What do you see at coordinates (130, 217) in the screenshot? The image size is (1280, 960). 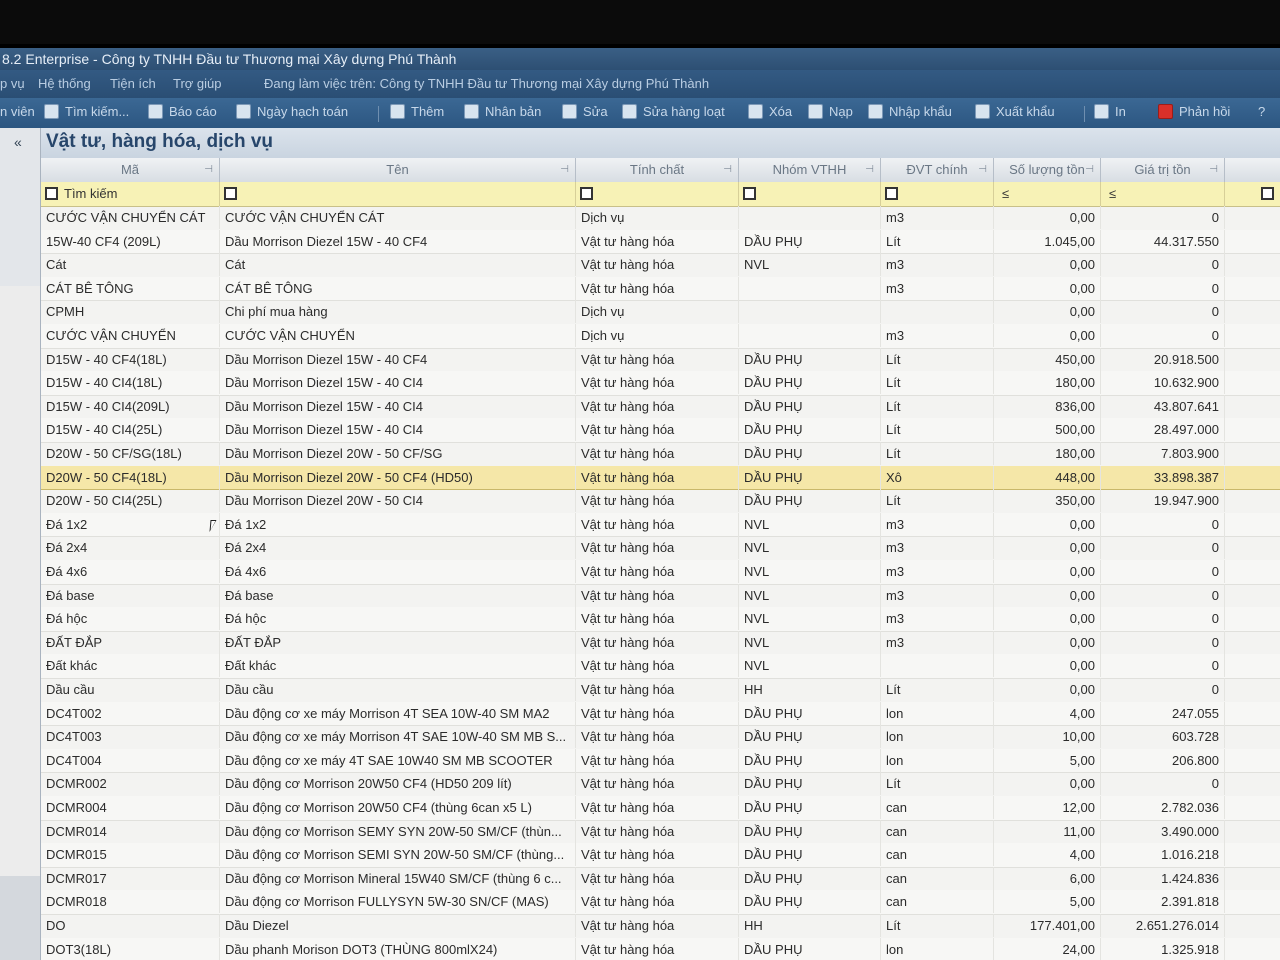 I see `cell-code: CƯỚC VẬN CHUYỂN CÁT` at bounding box center [130, 217].